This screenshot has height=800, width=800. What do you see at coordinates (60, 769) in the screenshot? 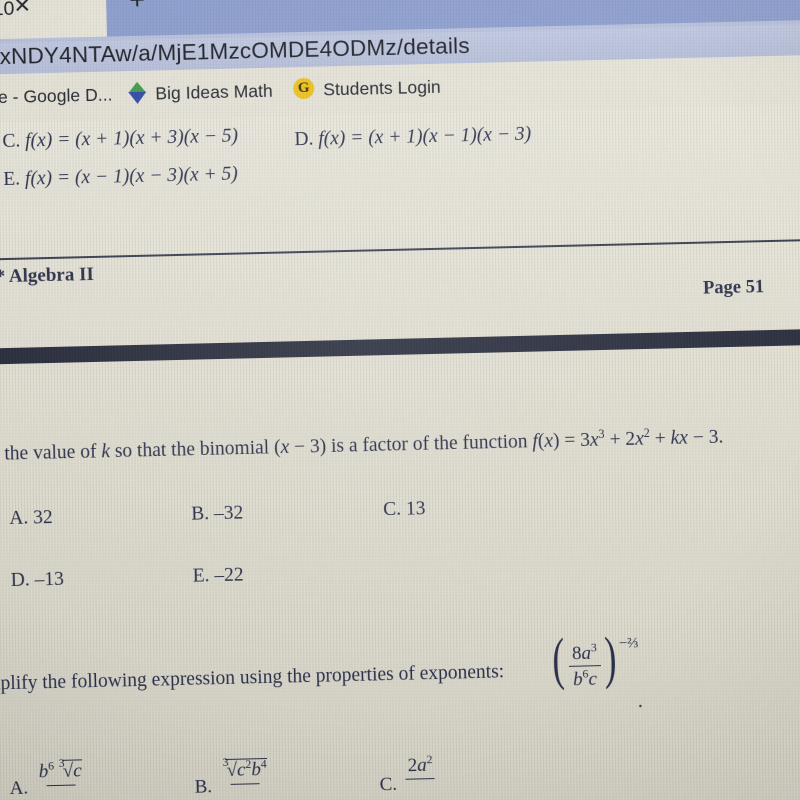
I see `q2-option-a-numerator: b6 3√c` at bounding box center [60, 769].